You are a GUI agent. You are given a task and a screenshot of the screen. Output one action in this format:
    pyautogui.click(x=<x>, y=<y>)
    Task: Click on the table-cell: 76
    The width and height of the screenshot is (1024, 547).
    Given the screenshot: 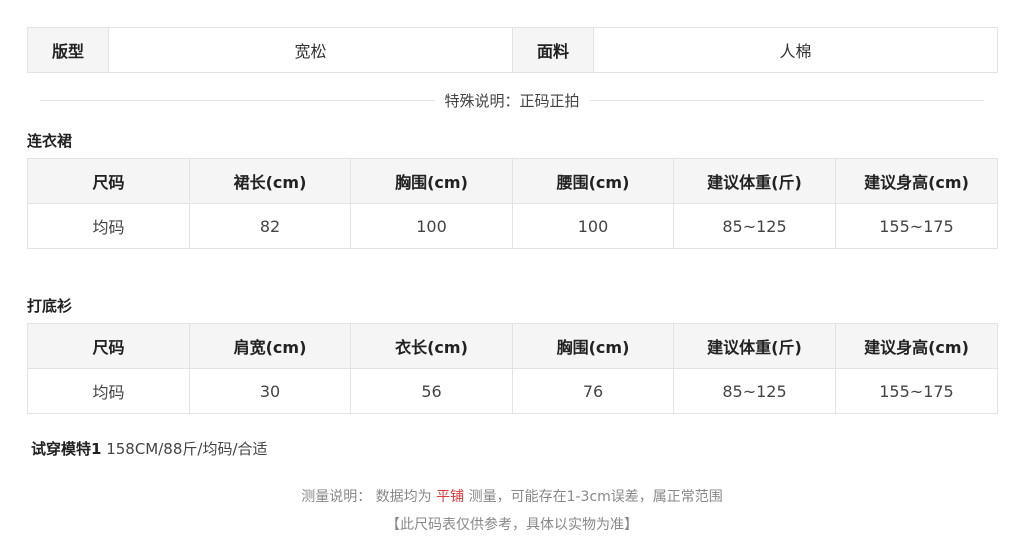 What is the action you would take?
    pyautogui.click(x=593, y=391)
    